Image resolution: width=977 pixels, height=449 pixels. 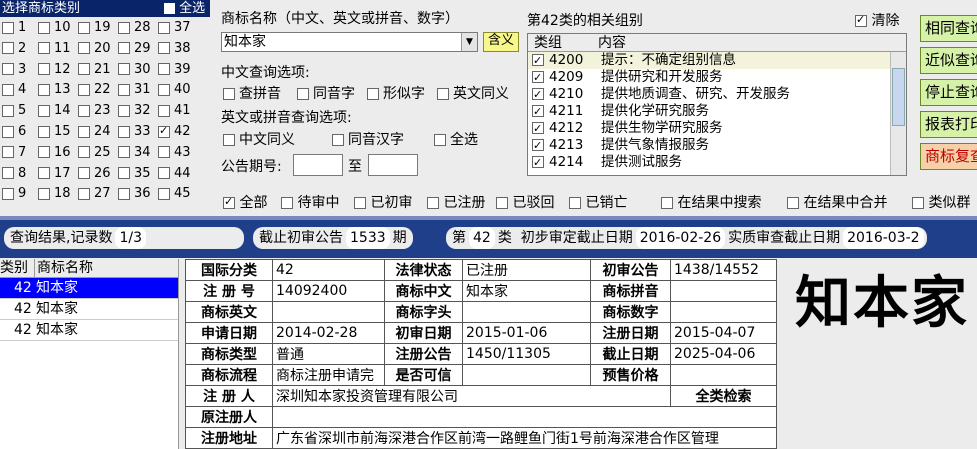 I want to click on group-list-scrollbar, so click(x=898, y=113).